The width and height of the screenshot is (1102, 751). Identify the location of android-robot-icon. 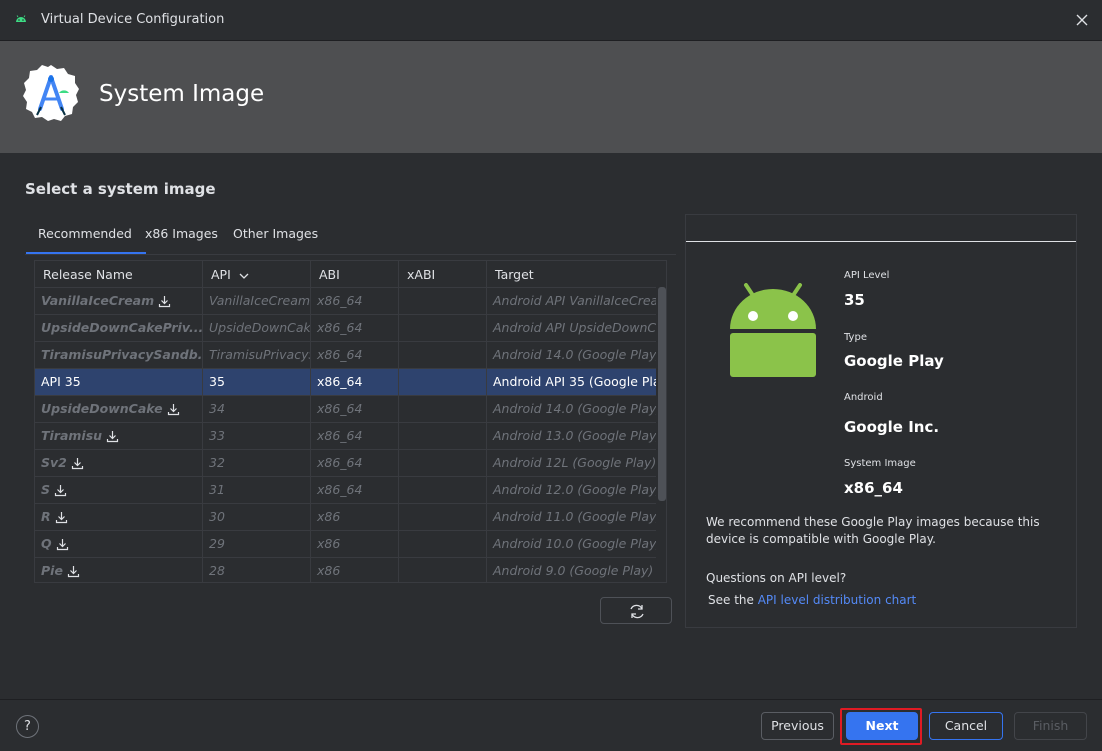
(773, 330).